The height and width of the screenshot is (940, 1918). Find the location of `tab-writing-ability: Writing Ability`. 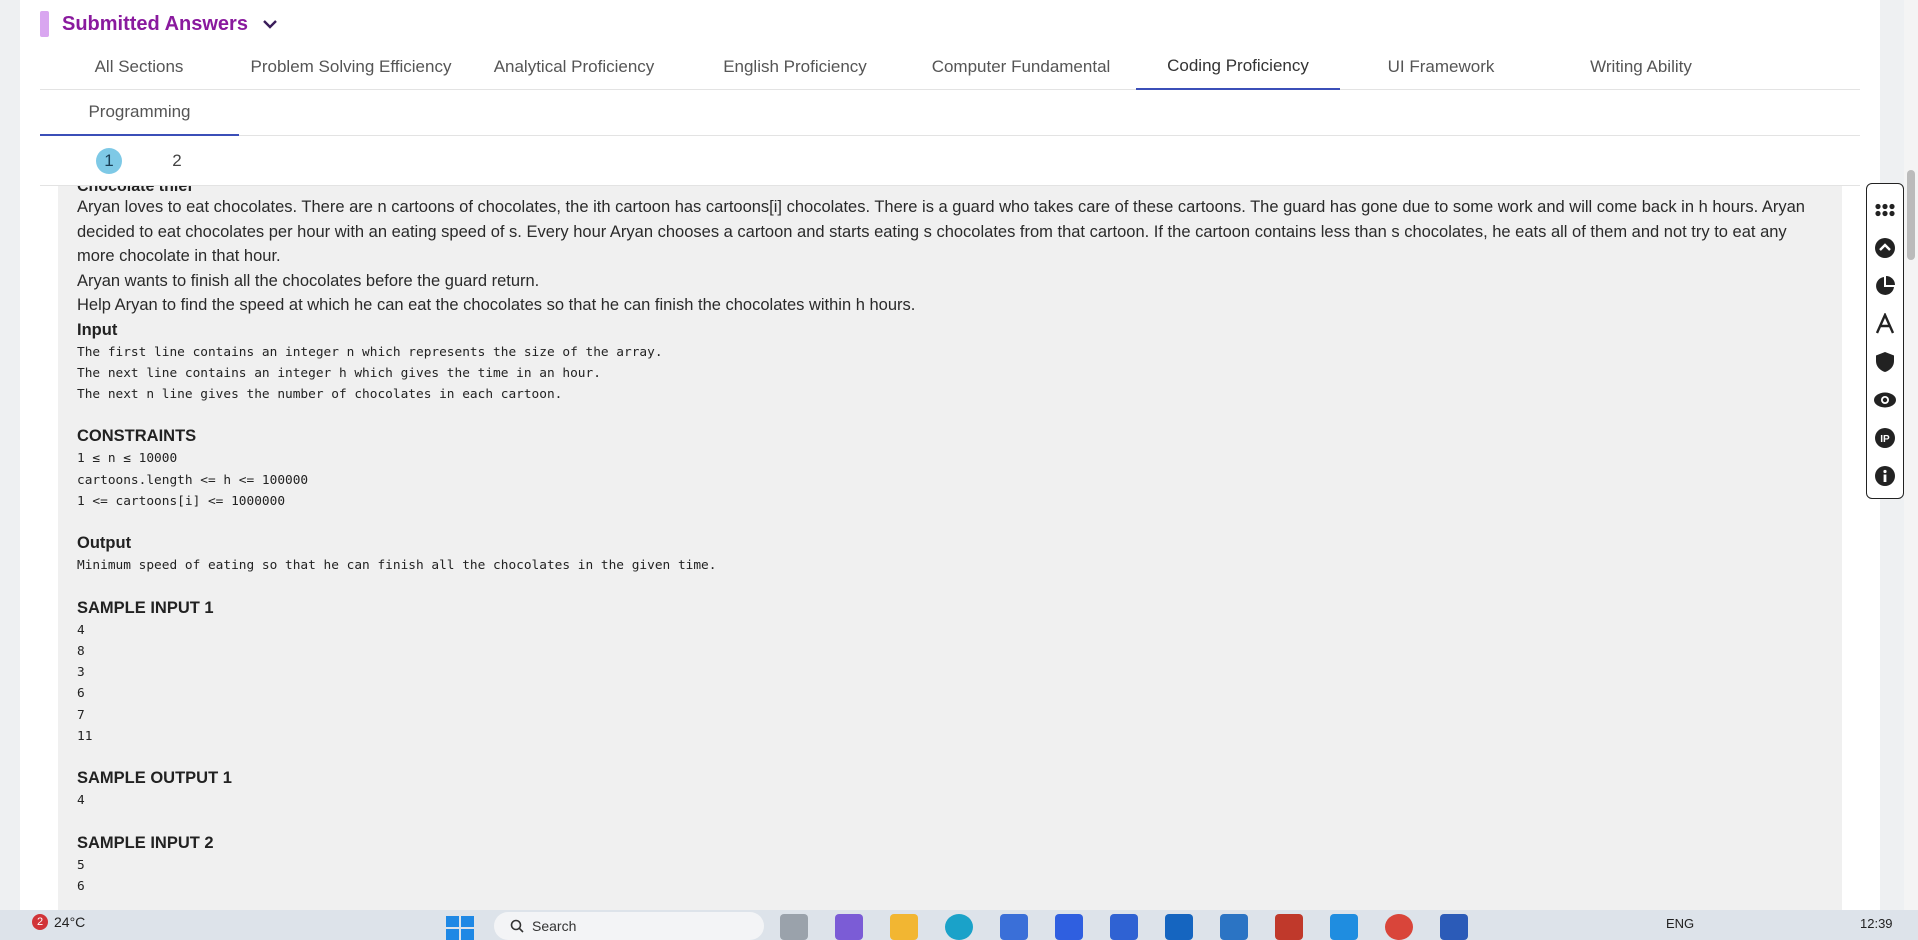

tab-writing-ability: Writing Ability is located at coordinates (1641, 67).